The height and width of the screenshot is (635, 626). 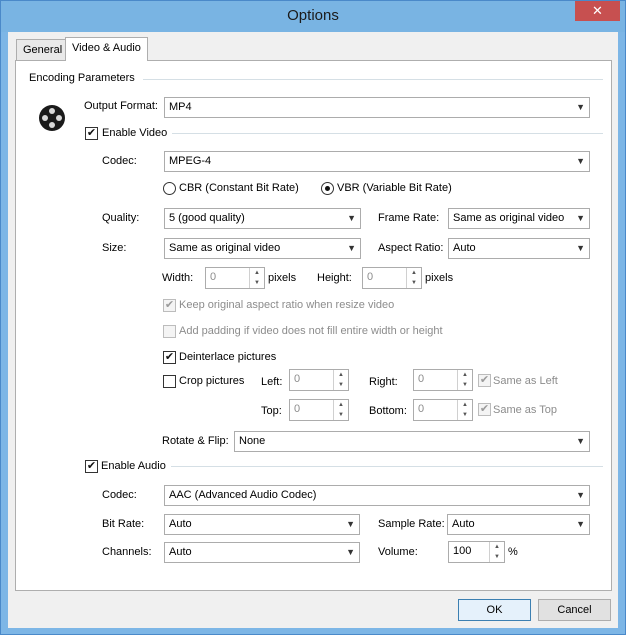 What do you see at coordinates (235, 278) in the screenshot?
I see `width-stepper: 0 ▲ ▼` at bounding box center [235, 278].